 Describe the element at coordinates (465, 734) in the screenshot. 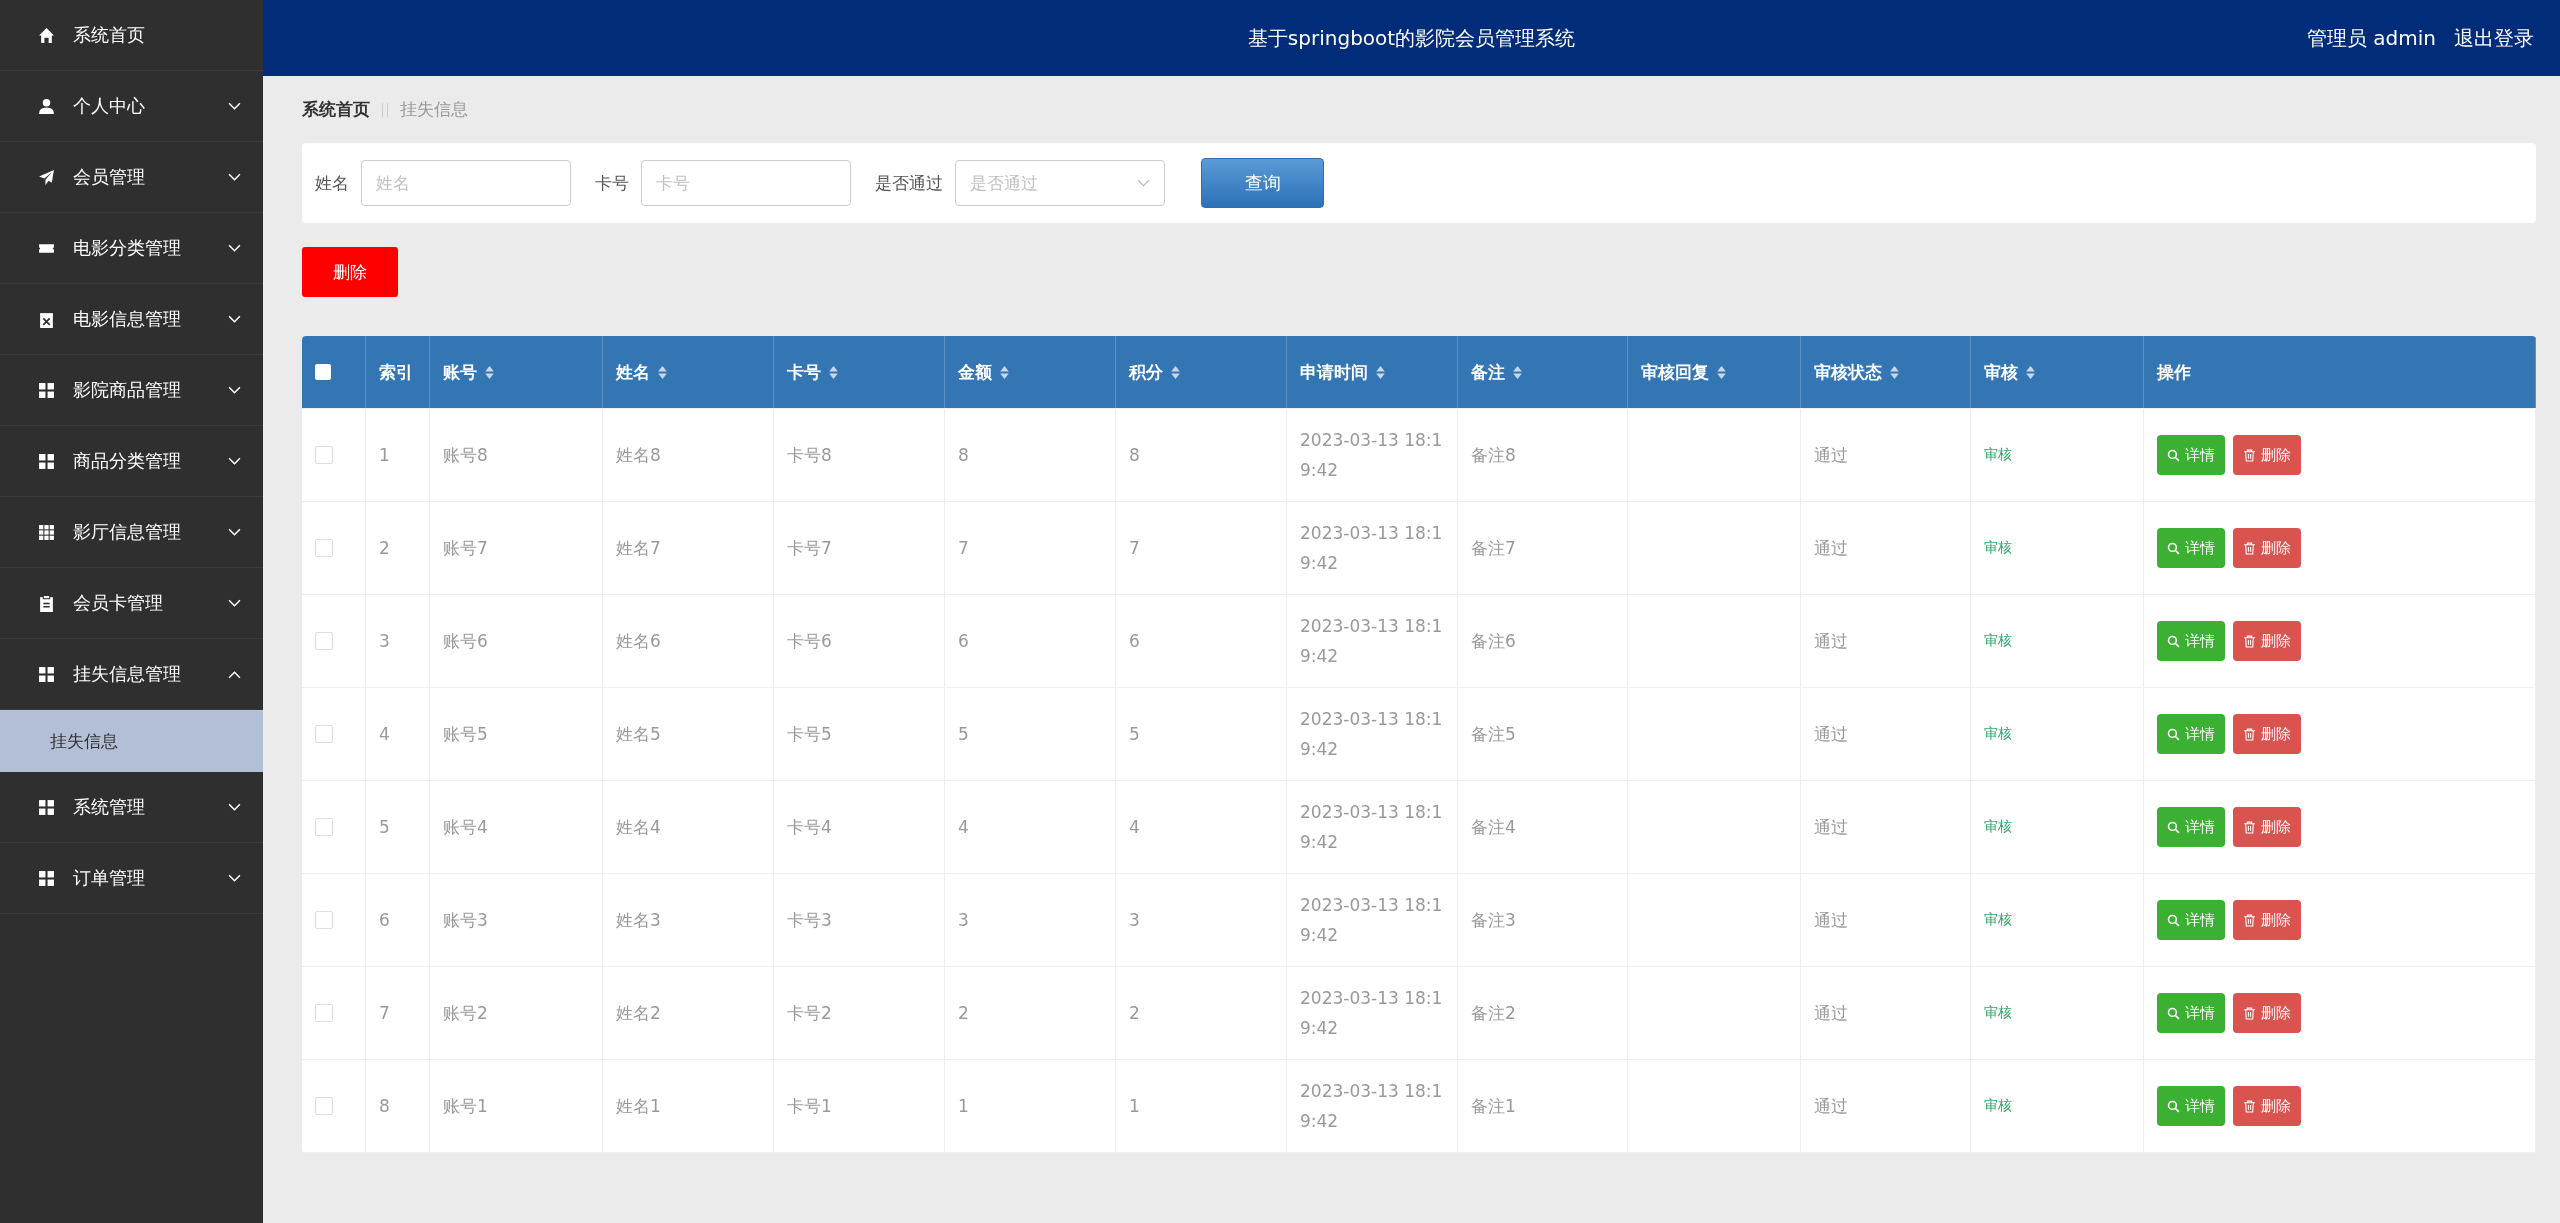

I see `table-cell-text: 账号5` at that location.